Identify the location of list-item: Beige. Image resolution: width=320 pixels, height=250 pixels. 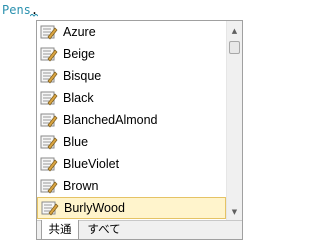
(131, 54).